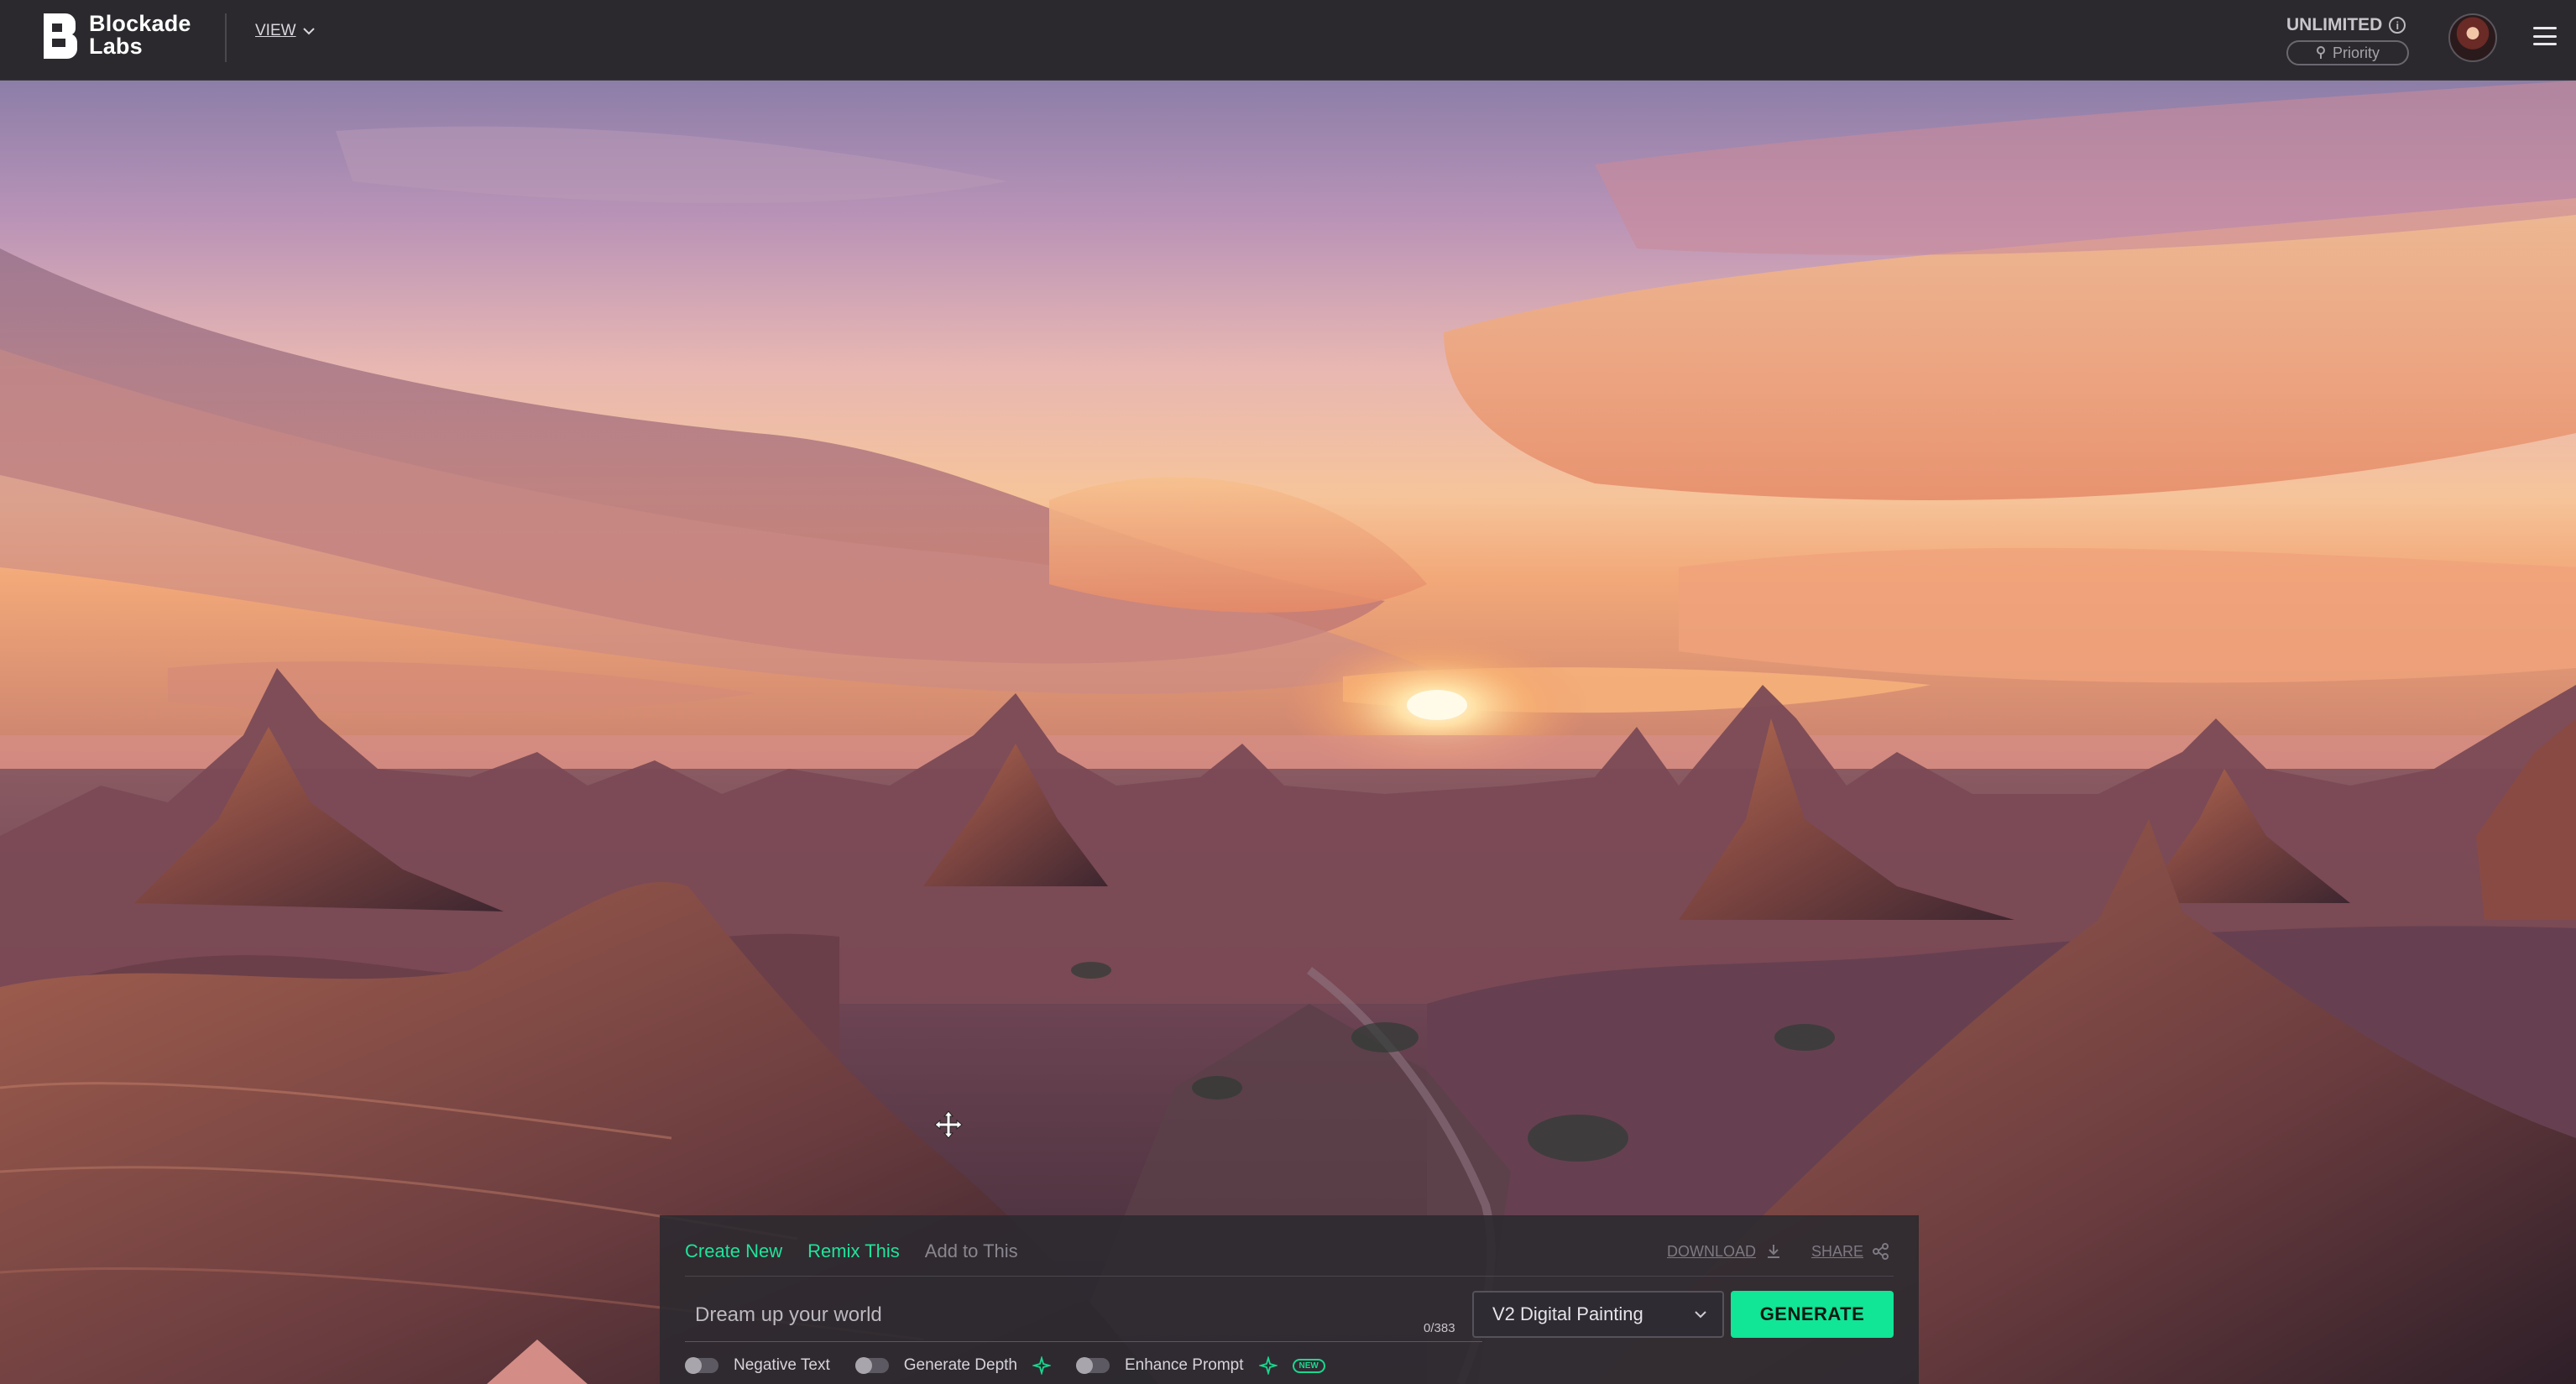  I want to click on download-icon, so click(1773, 1251).